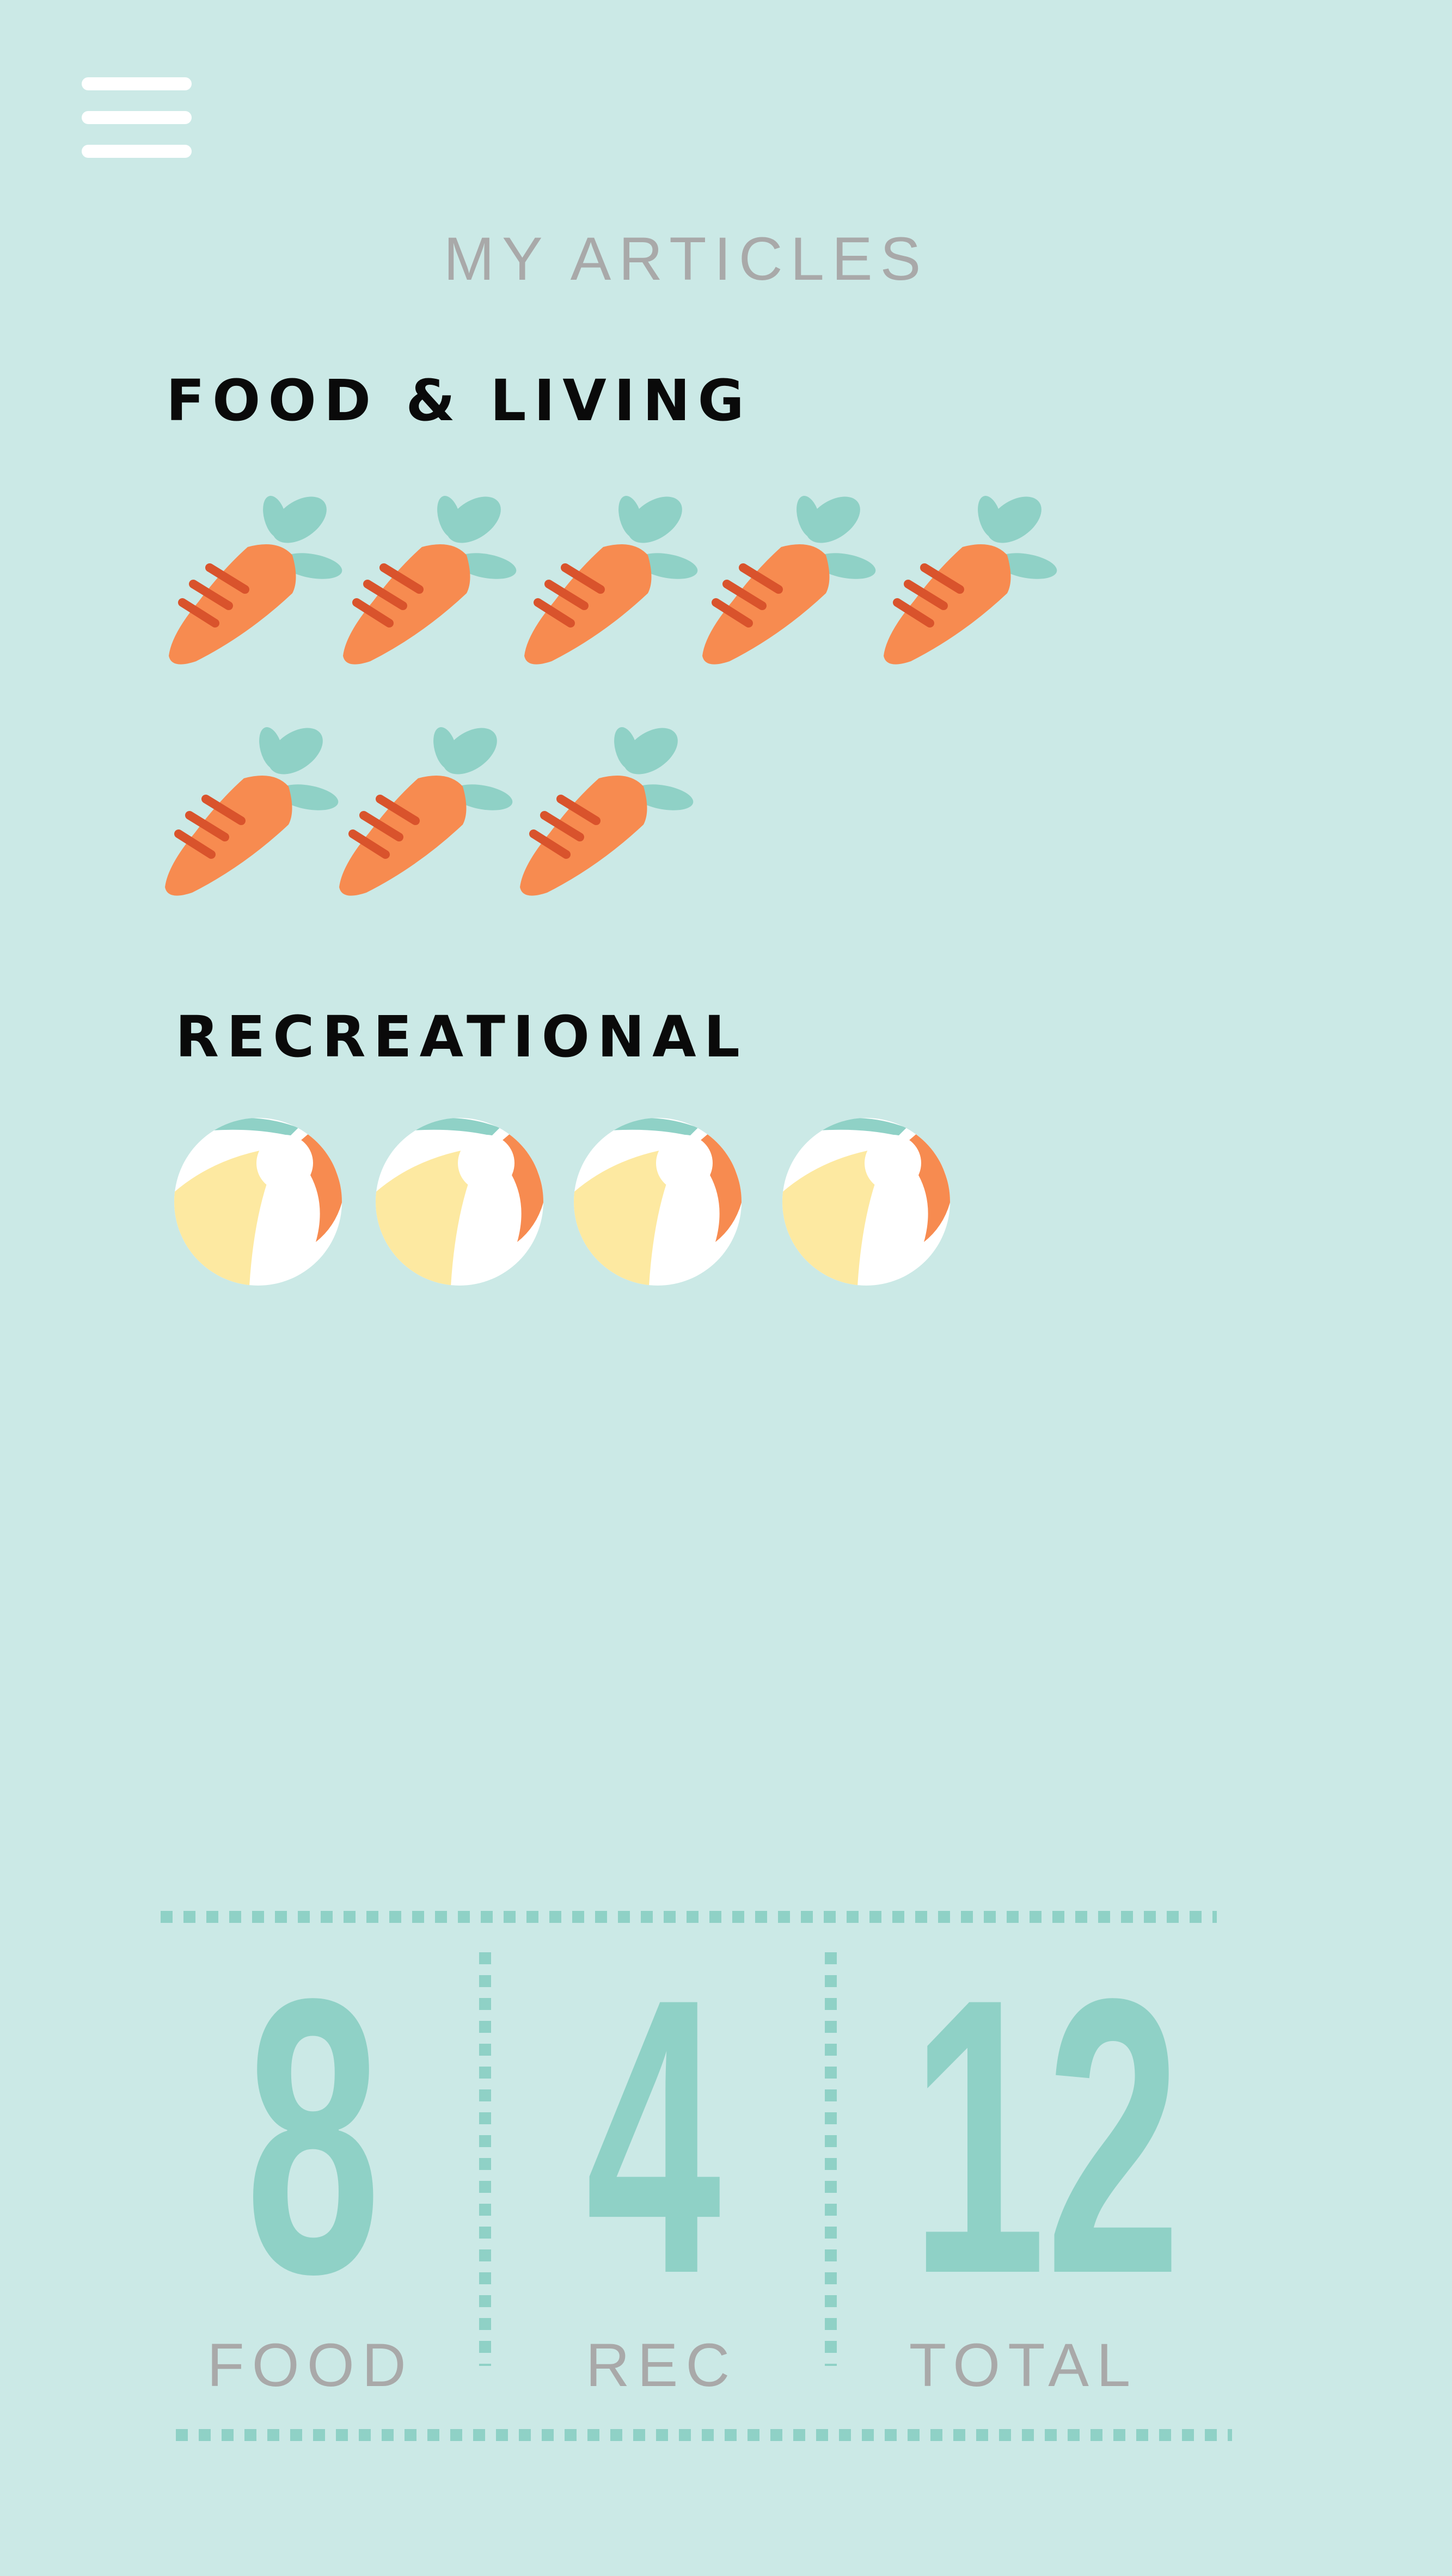 The width and height of the screenshot is (1452, 2576). Describe the element at coordinates (310, 2365) in the screenshot. I see `food-label: FOOD` at that location.